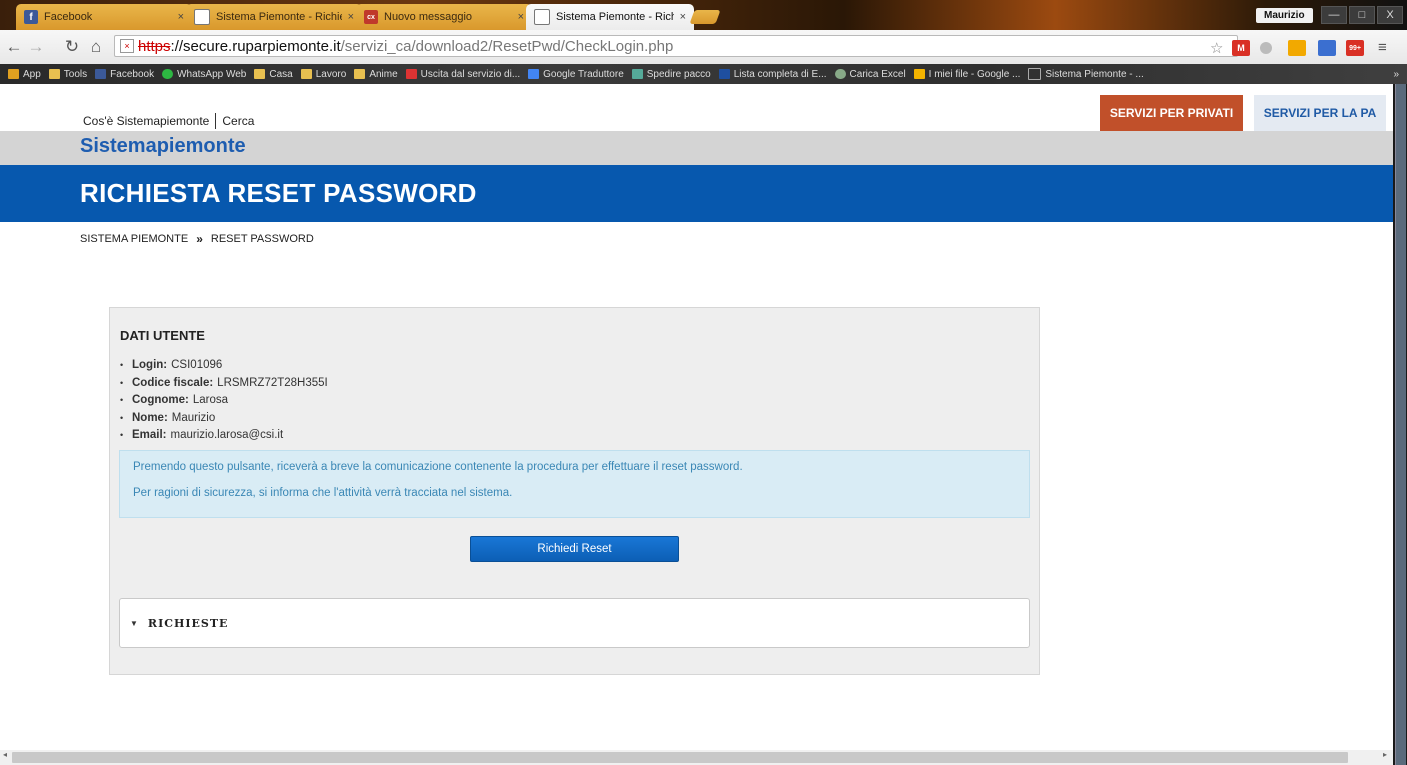 The width and height of the screenshot is (1407, 765). Describe the element at coordinates (160, 400) in the screenshot. I see `field-key: Cognome:` at that location.